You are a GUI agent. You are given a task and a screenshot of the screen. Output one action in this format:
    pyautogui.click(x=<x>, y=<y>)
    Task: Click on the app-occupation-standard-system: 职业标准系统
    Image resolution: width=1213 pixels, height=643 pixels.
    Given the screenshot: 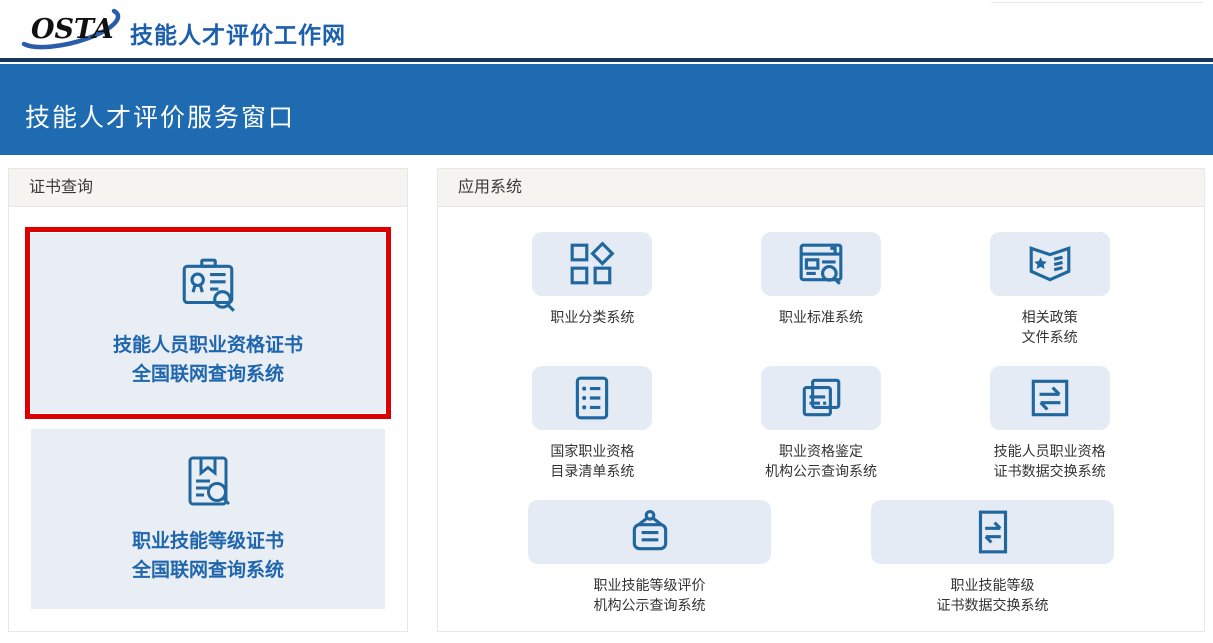 What is the action you would take?
    pyautogui.click(x=821, y=289)
    